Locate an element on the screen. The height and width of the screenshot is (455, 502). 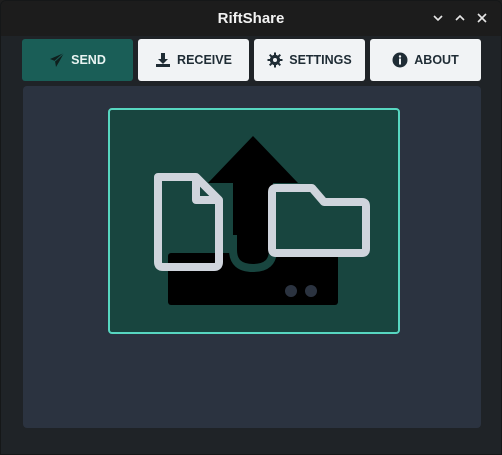
tab-settings: SETTINGS is located at coordinates (309, 60).